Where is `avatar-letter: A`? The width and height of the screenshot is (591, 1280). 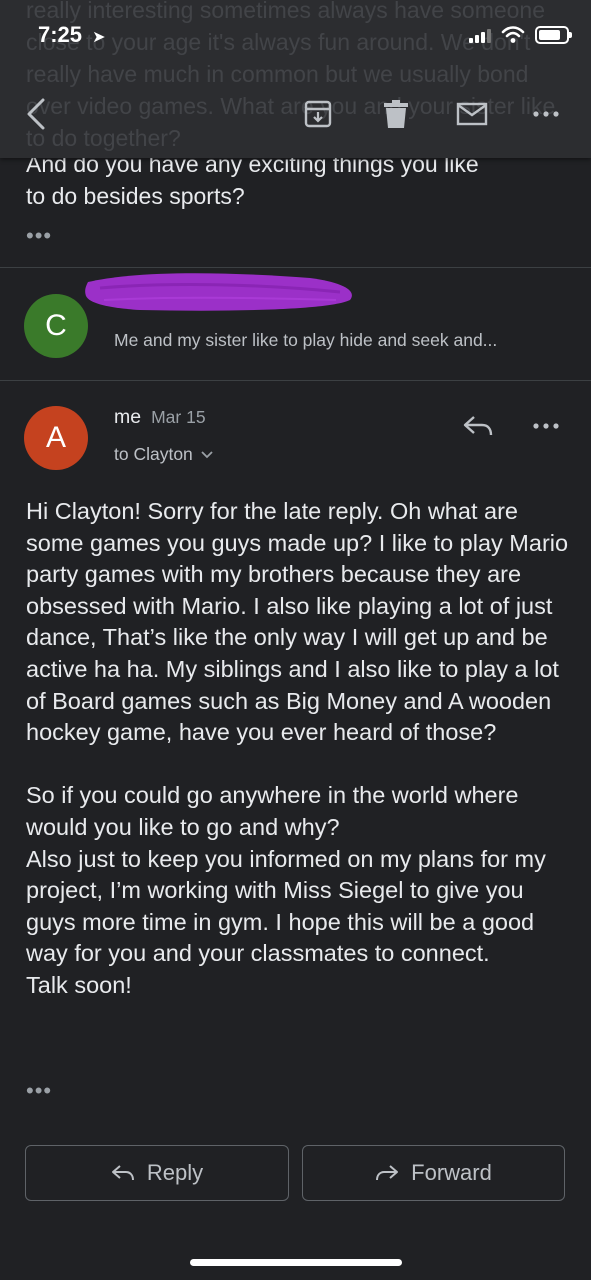
avatar-letter: A is located at coordinates (55, 437).